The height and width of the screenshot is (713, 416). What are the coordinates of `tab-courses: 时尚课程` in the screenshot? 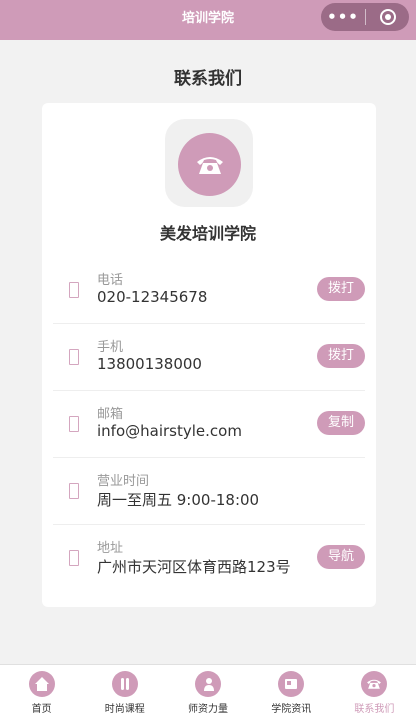 It's located at (124, 689).